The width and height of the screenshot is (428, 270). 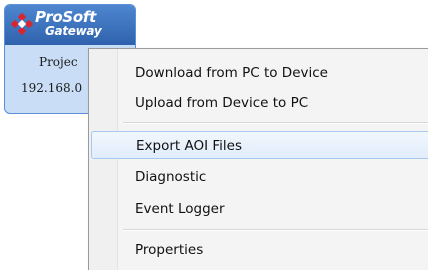 What do you see at coordinates (169, 250) in the screenshot?
I see `menu-item-label: Properties` at bounding box center [169, 250].